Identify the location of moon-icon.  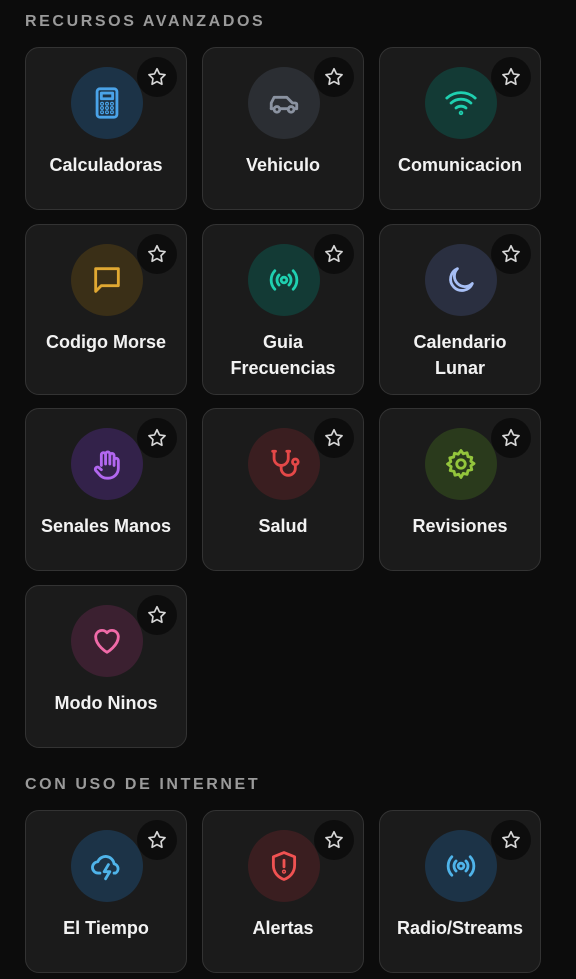
(461, 280).